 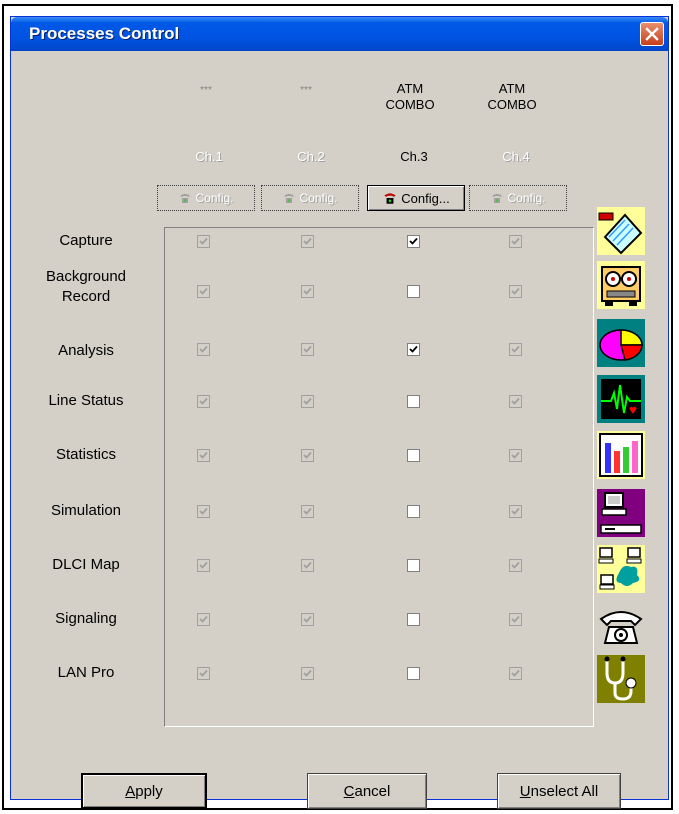 I want to click on pie-chart-icon, so click(x=621, y=343).